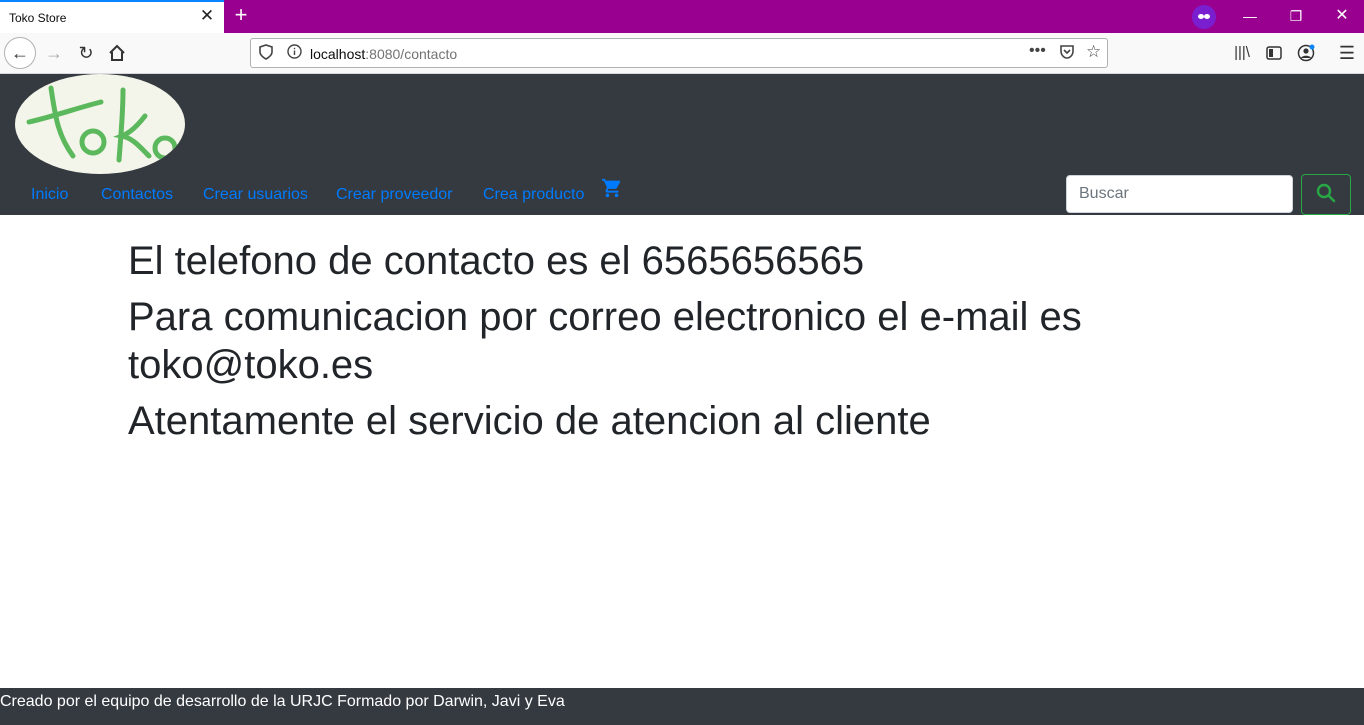 Image resolution: width=1364 pixels, height=725 pixels. Describe the element at coordinates (1347, 53) in the screenshot. I see `menu-icon: ☰` at that location.